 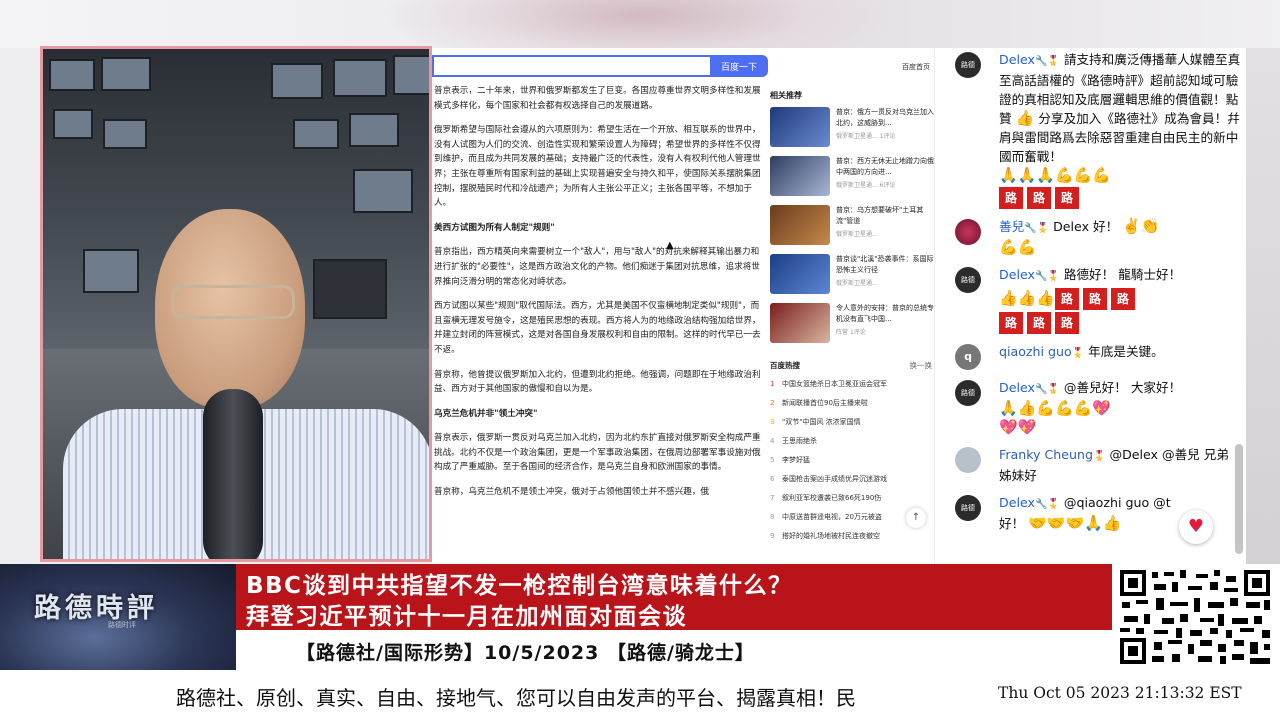 I want to click on thumbs-up-icon: 👍👍👍, so click(x=1027, y=298).